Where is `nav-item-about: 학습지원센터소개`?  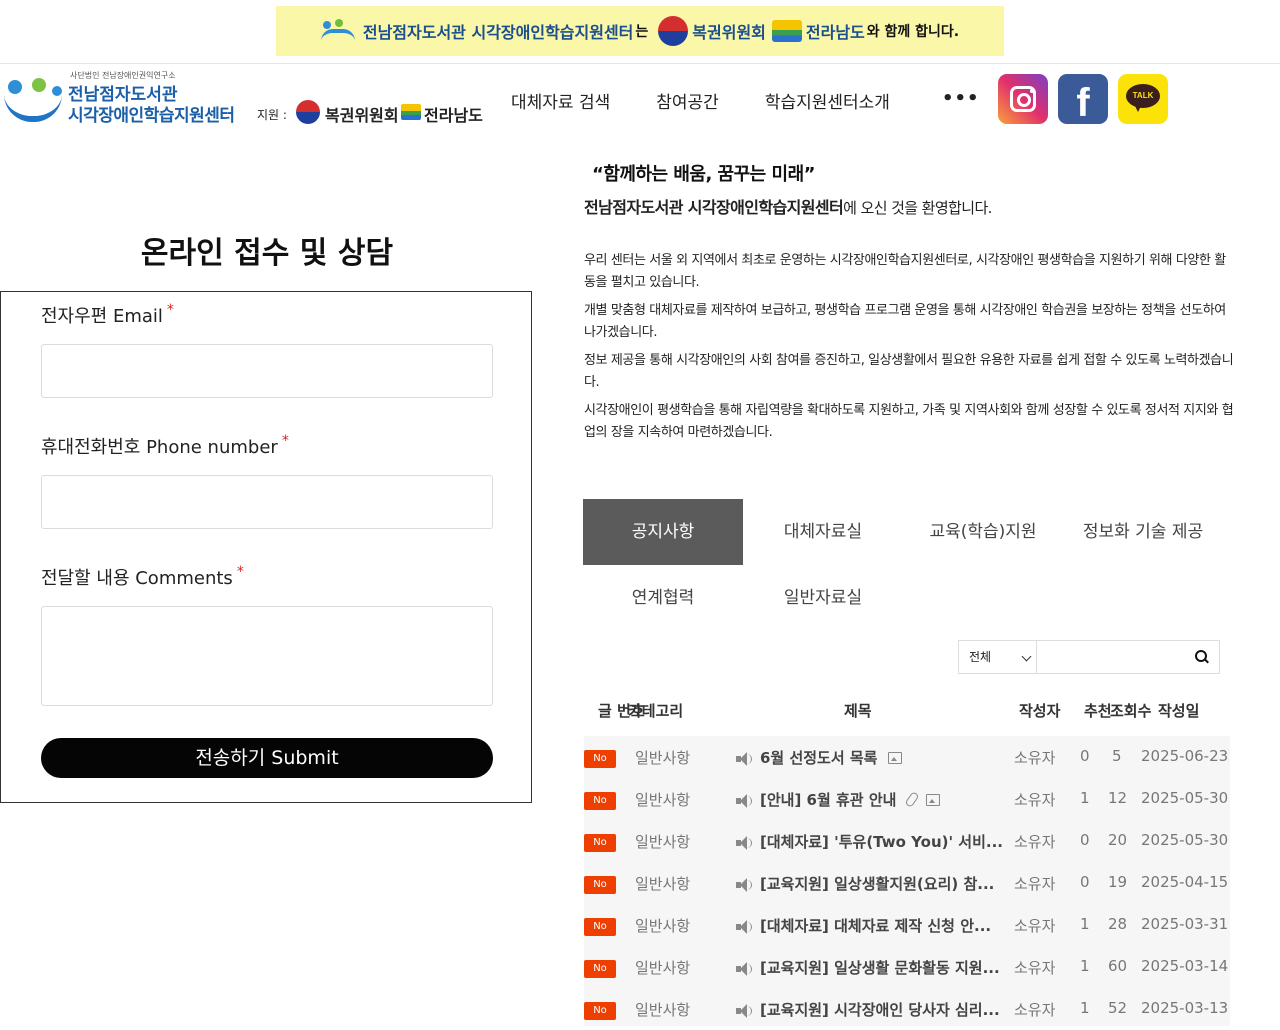
nav-item-about: 학습지원센터소개 is located at coordinates (827, 101).